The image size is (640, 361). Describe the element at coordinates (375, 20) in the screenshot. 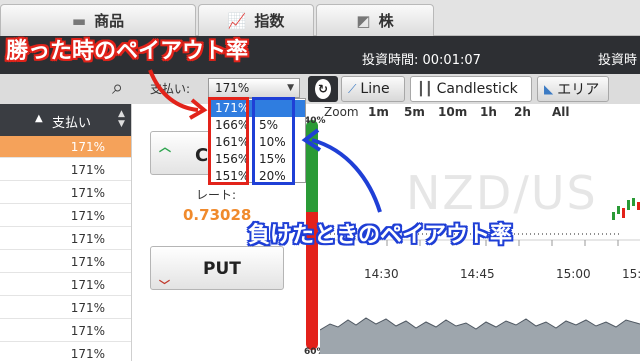

I see `tab-stocks: ◩ 株` at that location.